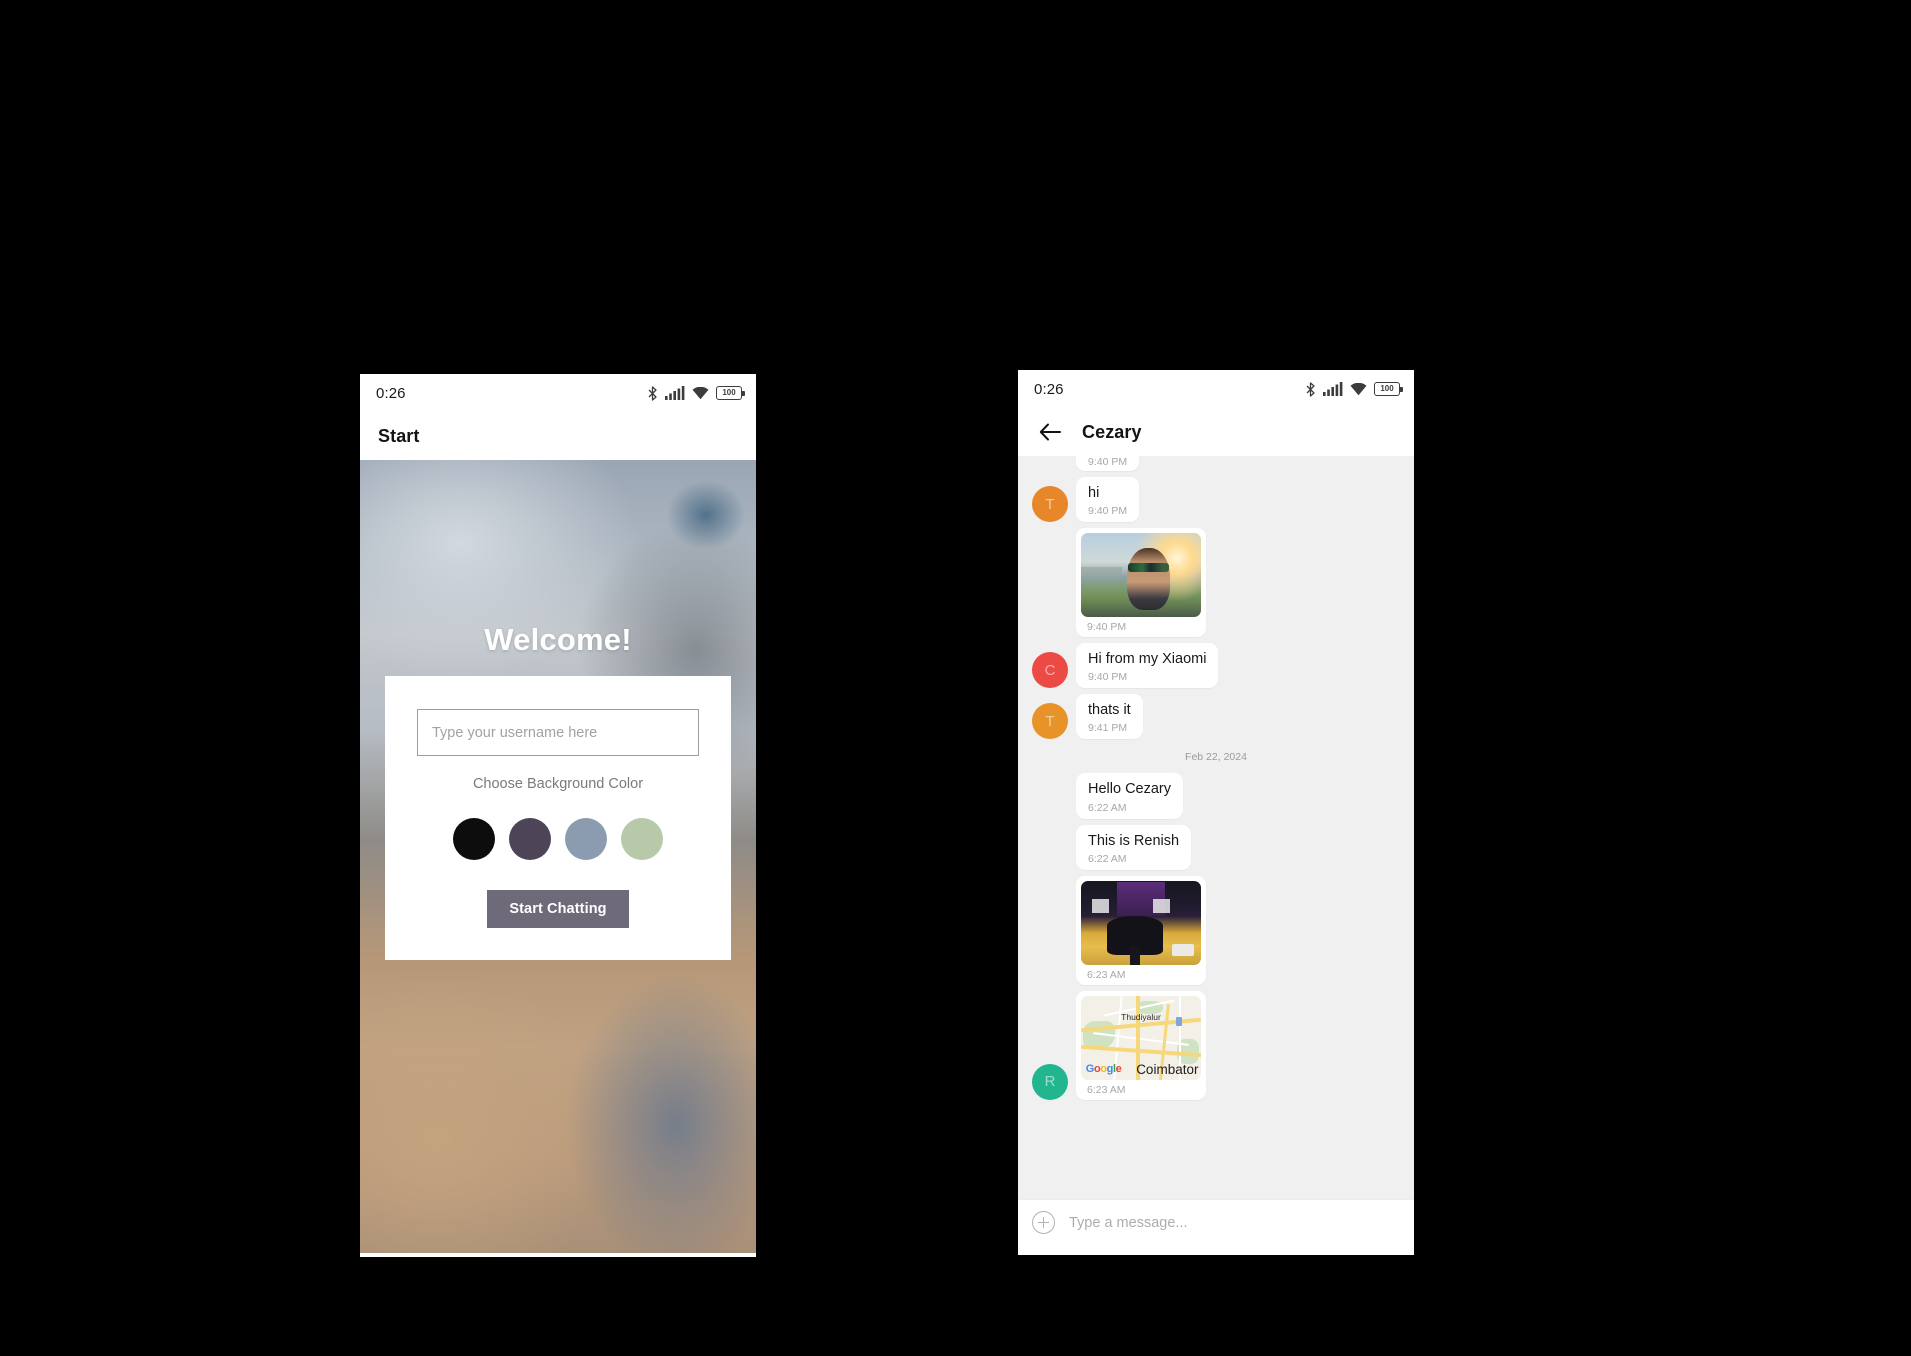  I want to click on map-town-label: Thudiyalur, so click(1141, 1017).